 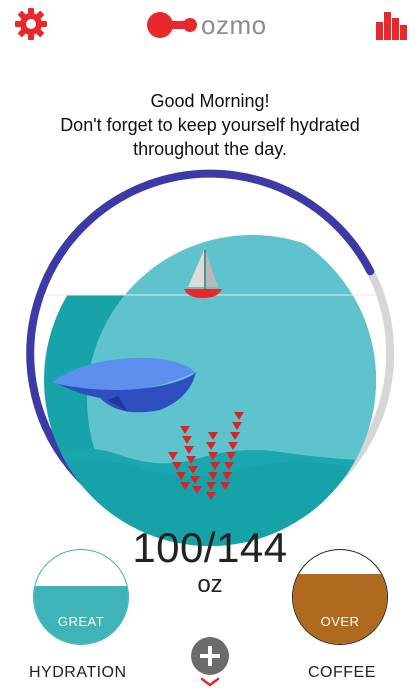 What do you see at coordinates (203, 274) in the screenshot?
I see `sailboat-icon` at bounding box center [203, 274].